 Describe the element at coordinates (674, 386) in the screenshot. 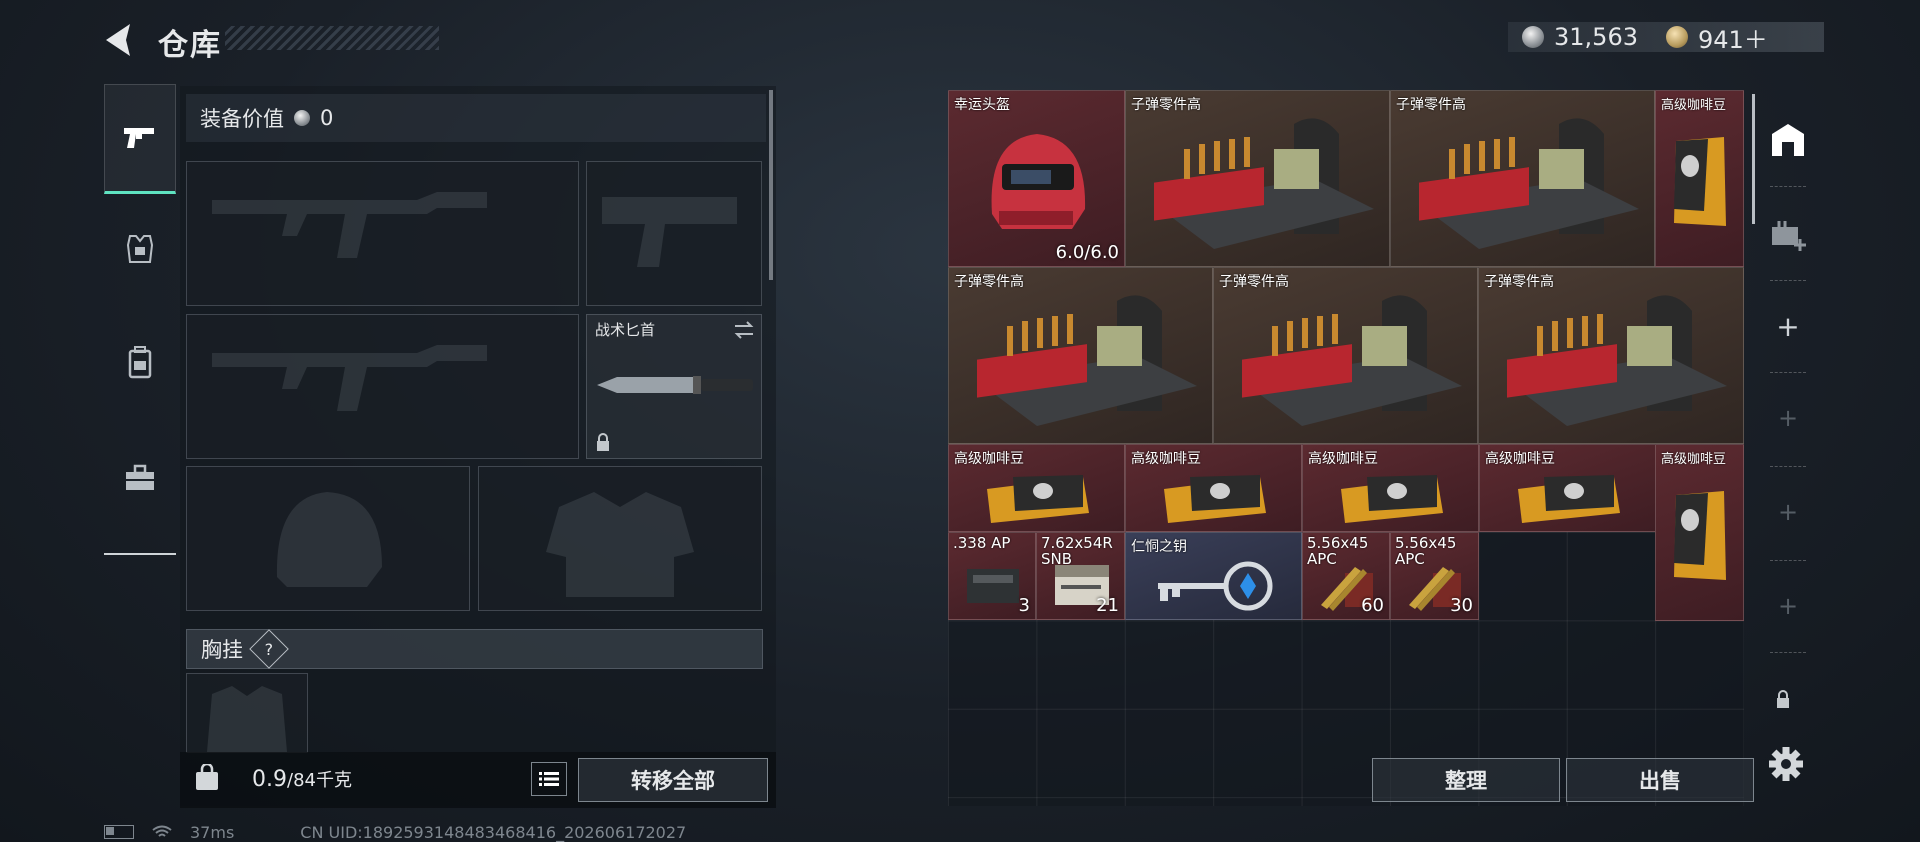

I see `knife-slot: 战术匕首` at that location.